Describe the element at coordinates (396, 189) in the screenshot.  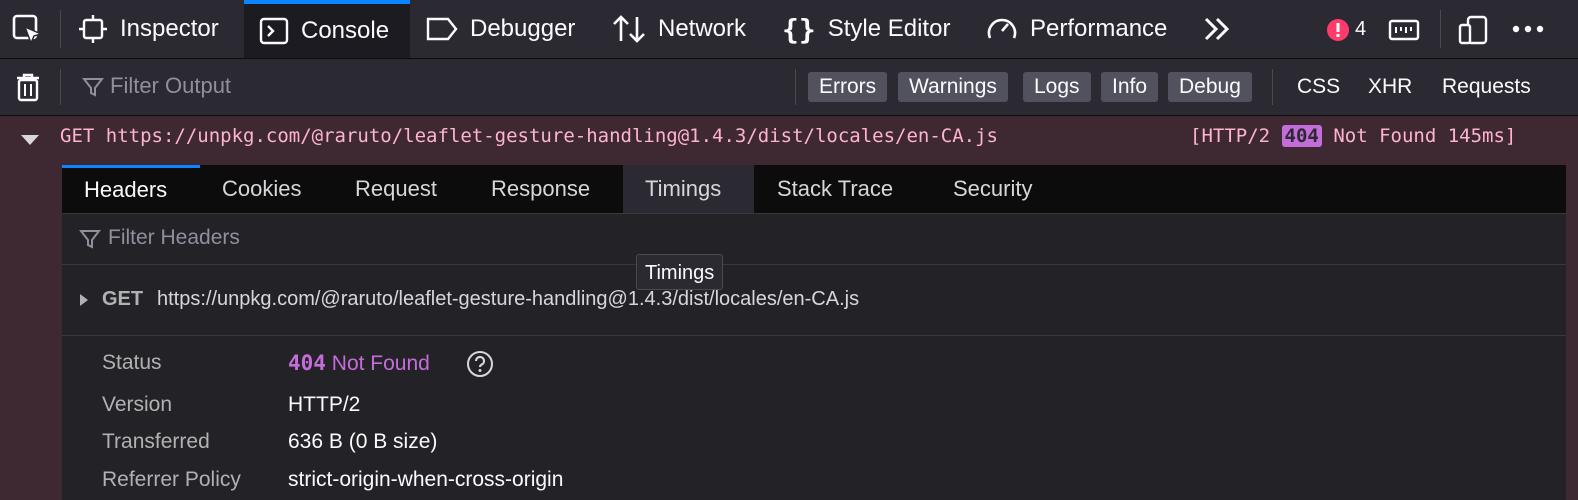
I see `tab-request: Request` at that location.